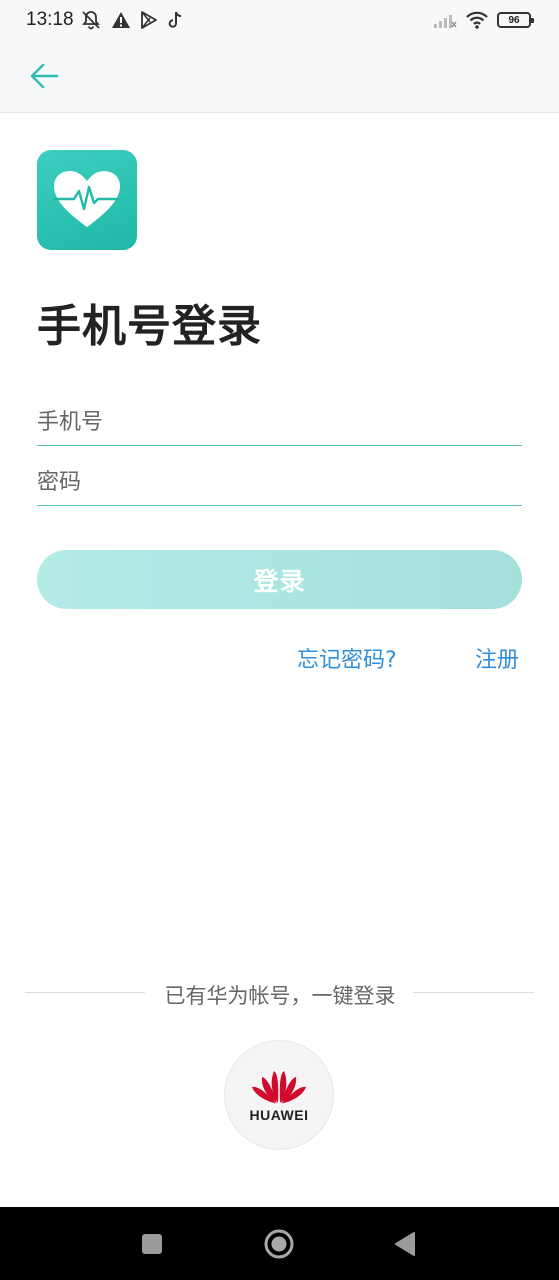 This screenshot has width=559, height=1280. What do you see at coordinates (279, 76) in the screenshot?
I see `header` at bounding box center [279, 76].